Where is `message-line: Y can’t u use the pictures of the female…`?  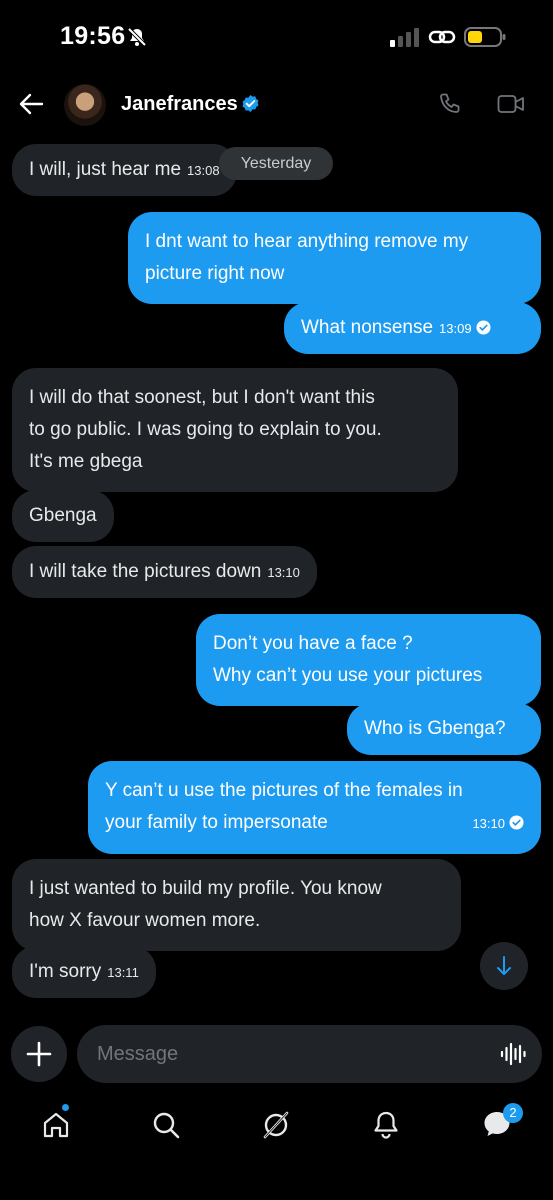
message-line: Y can’t u use the pictures of the female… is located at coordinates (284, 790).